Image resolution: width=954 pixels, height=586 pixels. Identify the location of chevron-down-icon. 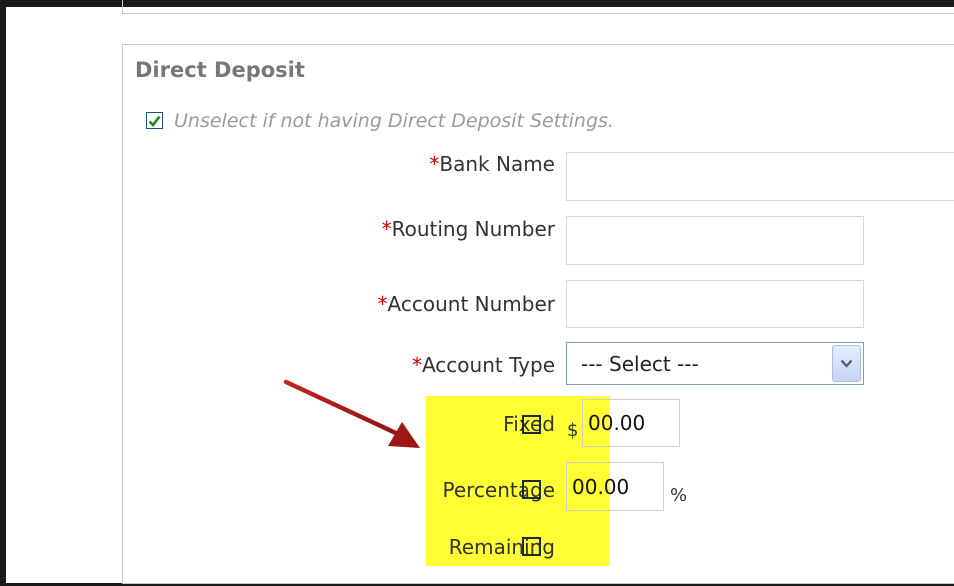
(846, 363).